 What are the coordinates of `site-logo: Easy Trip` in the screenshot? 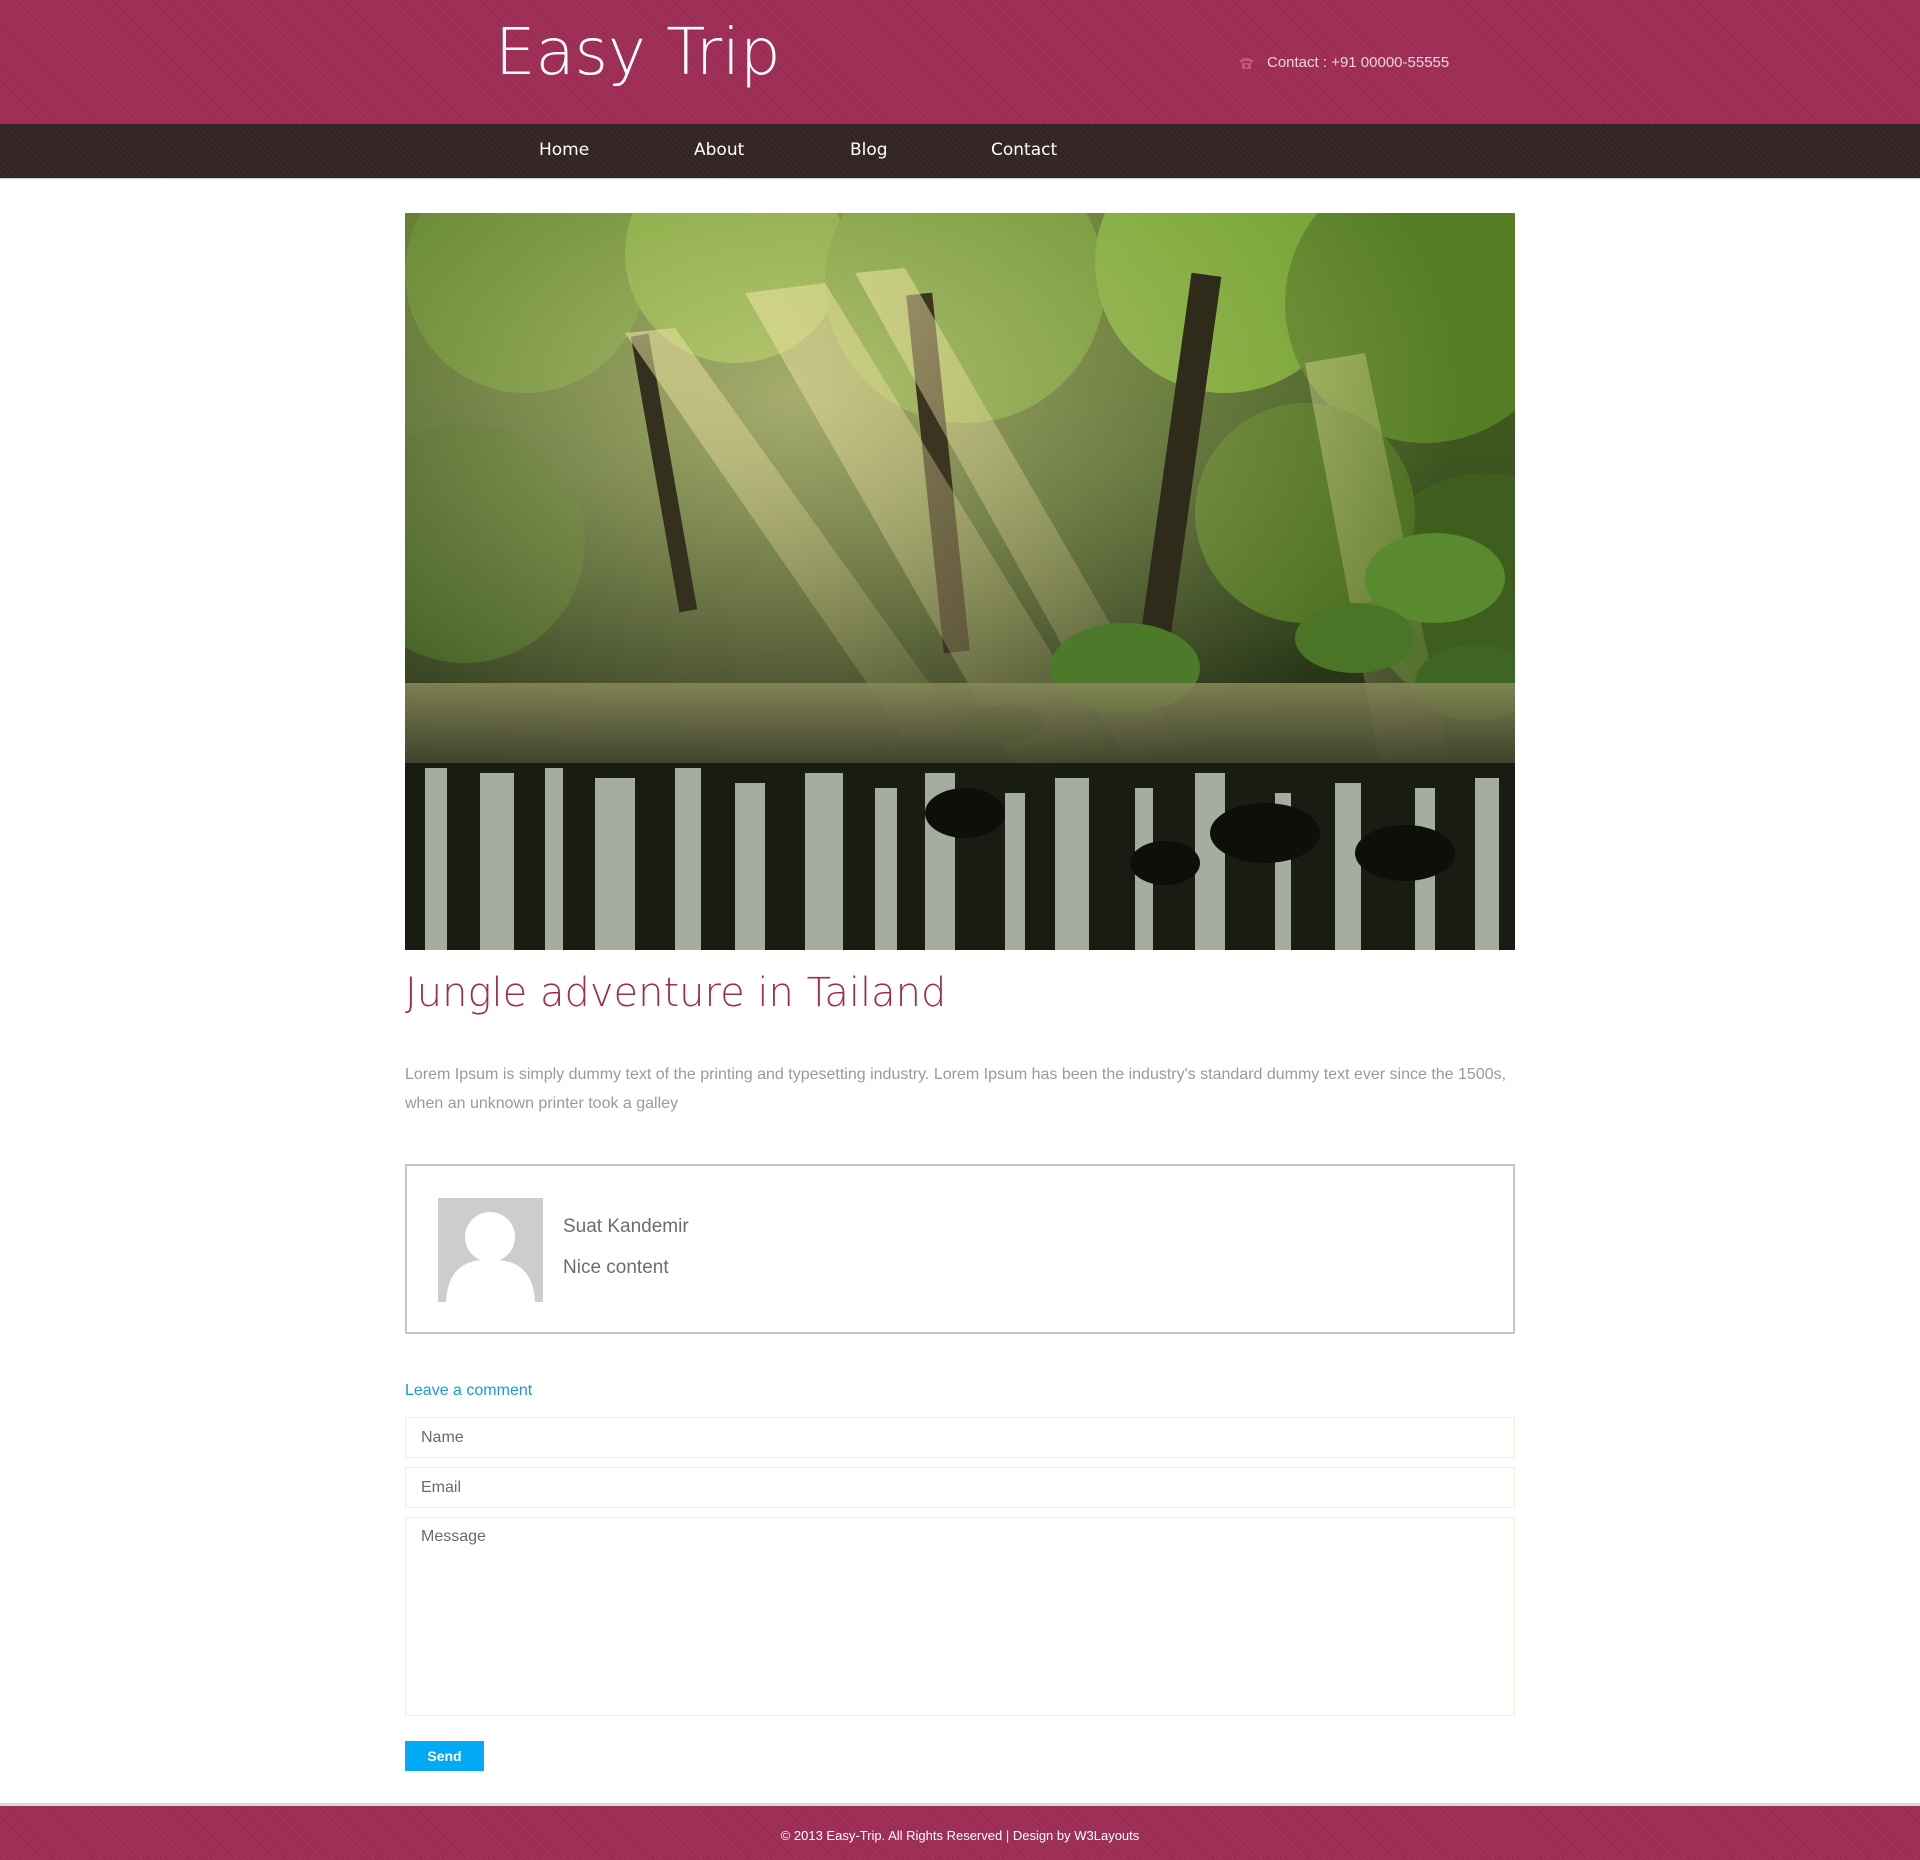 It's located at (638, 53).